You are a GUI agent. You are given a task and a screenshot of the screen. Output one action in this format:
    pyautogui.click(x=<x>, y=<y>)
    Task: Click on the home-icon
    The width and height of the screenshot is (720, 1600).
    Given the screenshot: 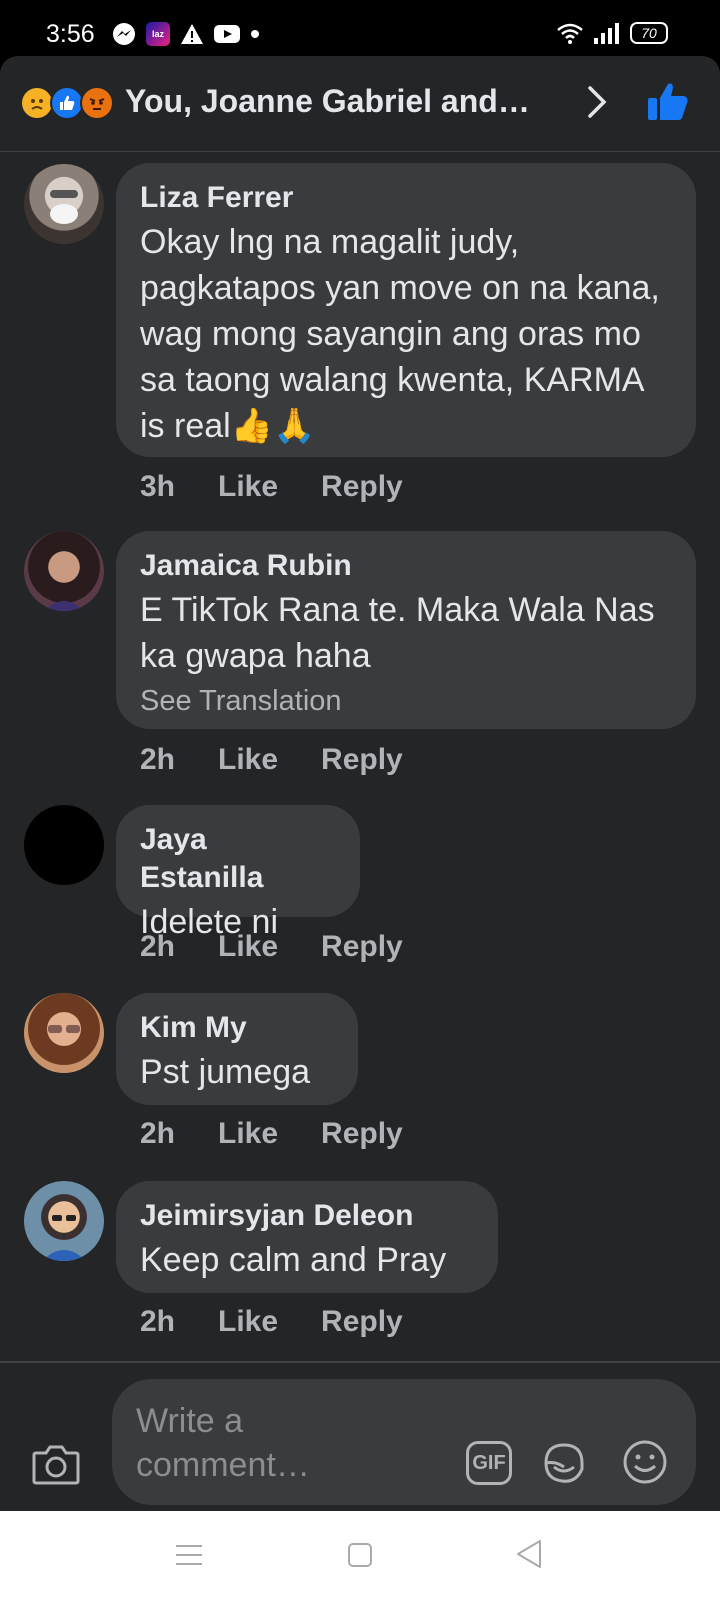 What is the action you would take?
    pyautogui.click(x=360, y=1555)
    